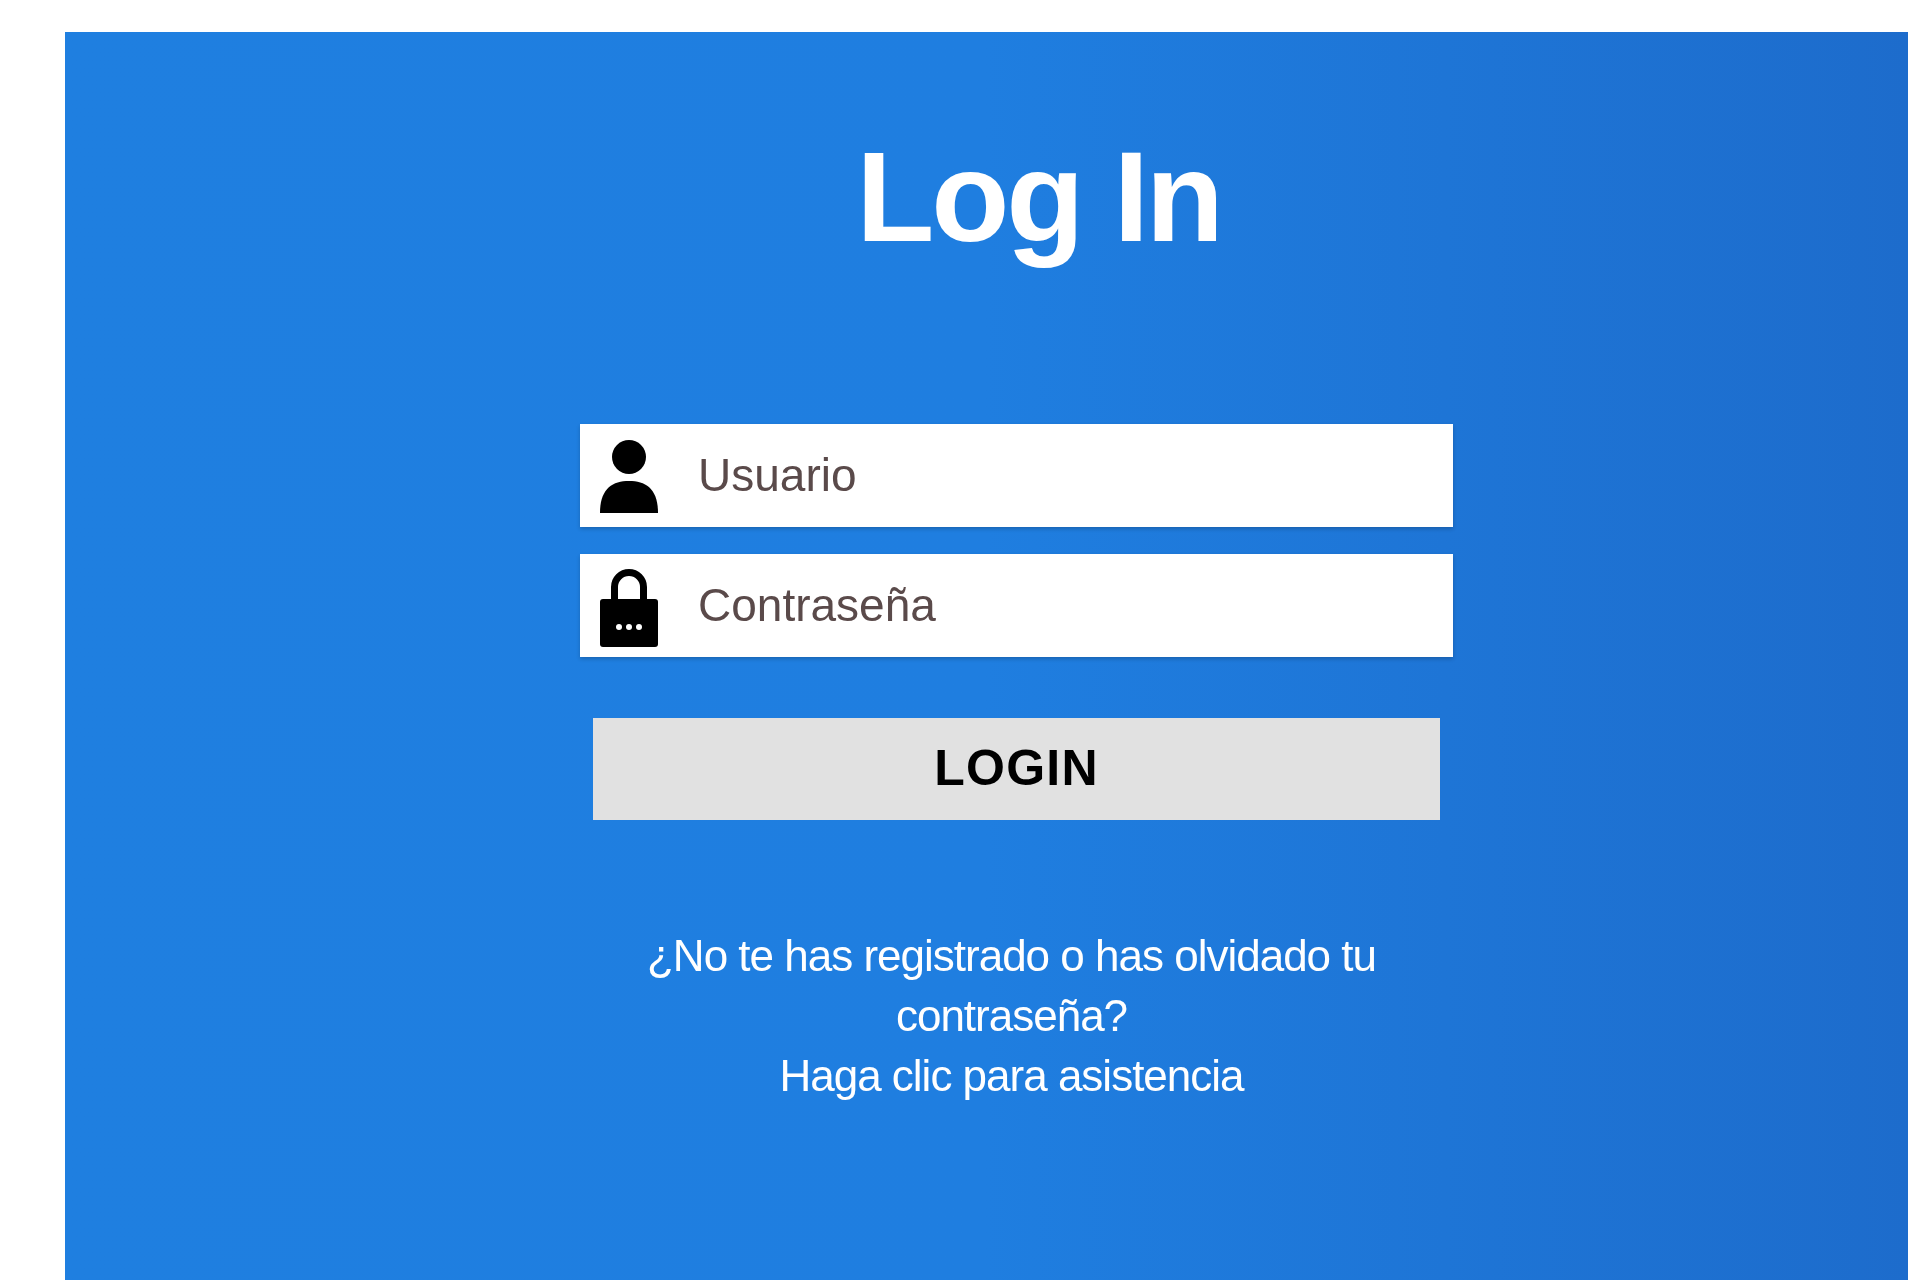  What do you see at coordinates (1016, 475) in the screenshot?
I see `username-field: Usuario` at bounding box center [1016, 475].